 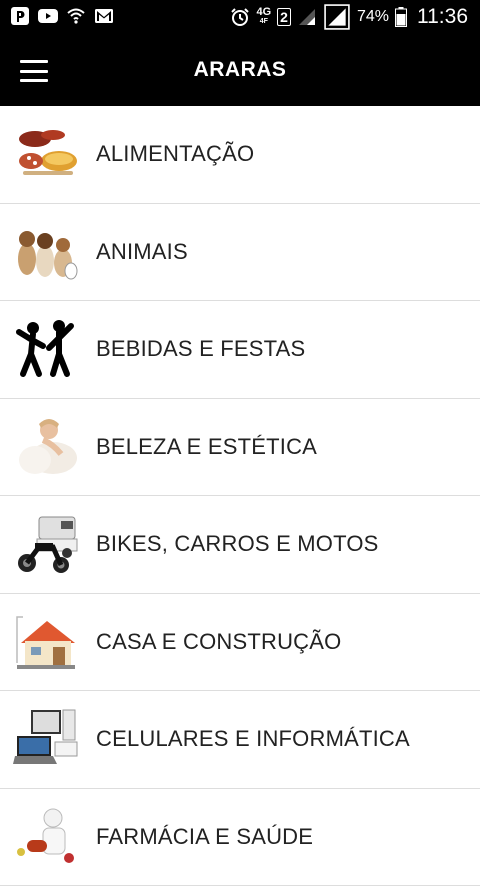 I want to click on youtube-icon, so click(x=48, y=16).